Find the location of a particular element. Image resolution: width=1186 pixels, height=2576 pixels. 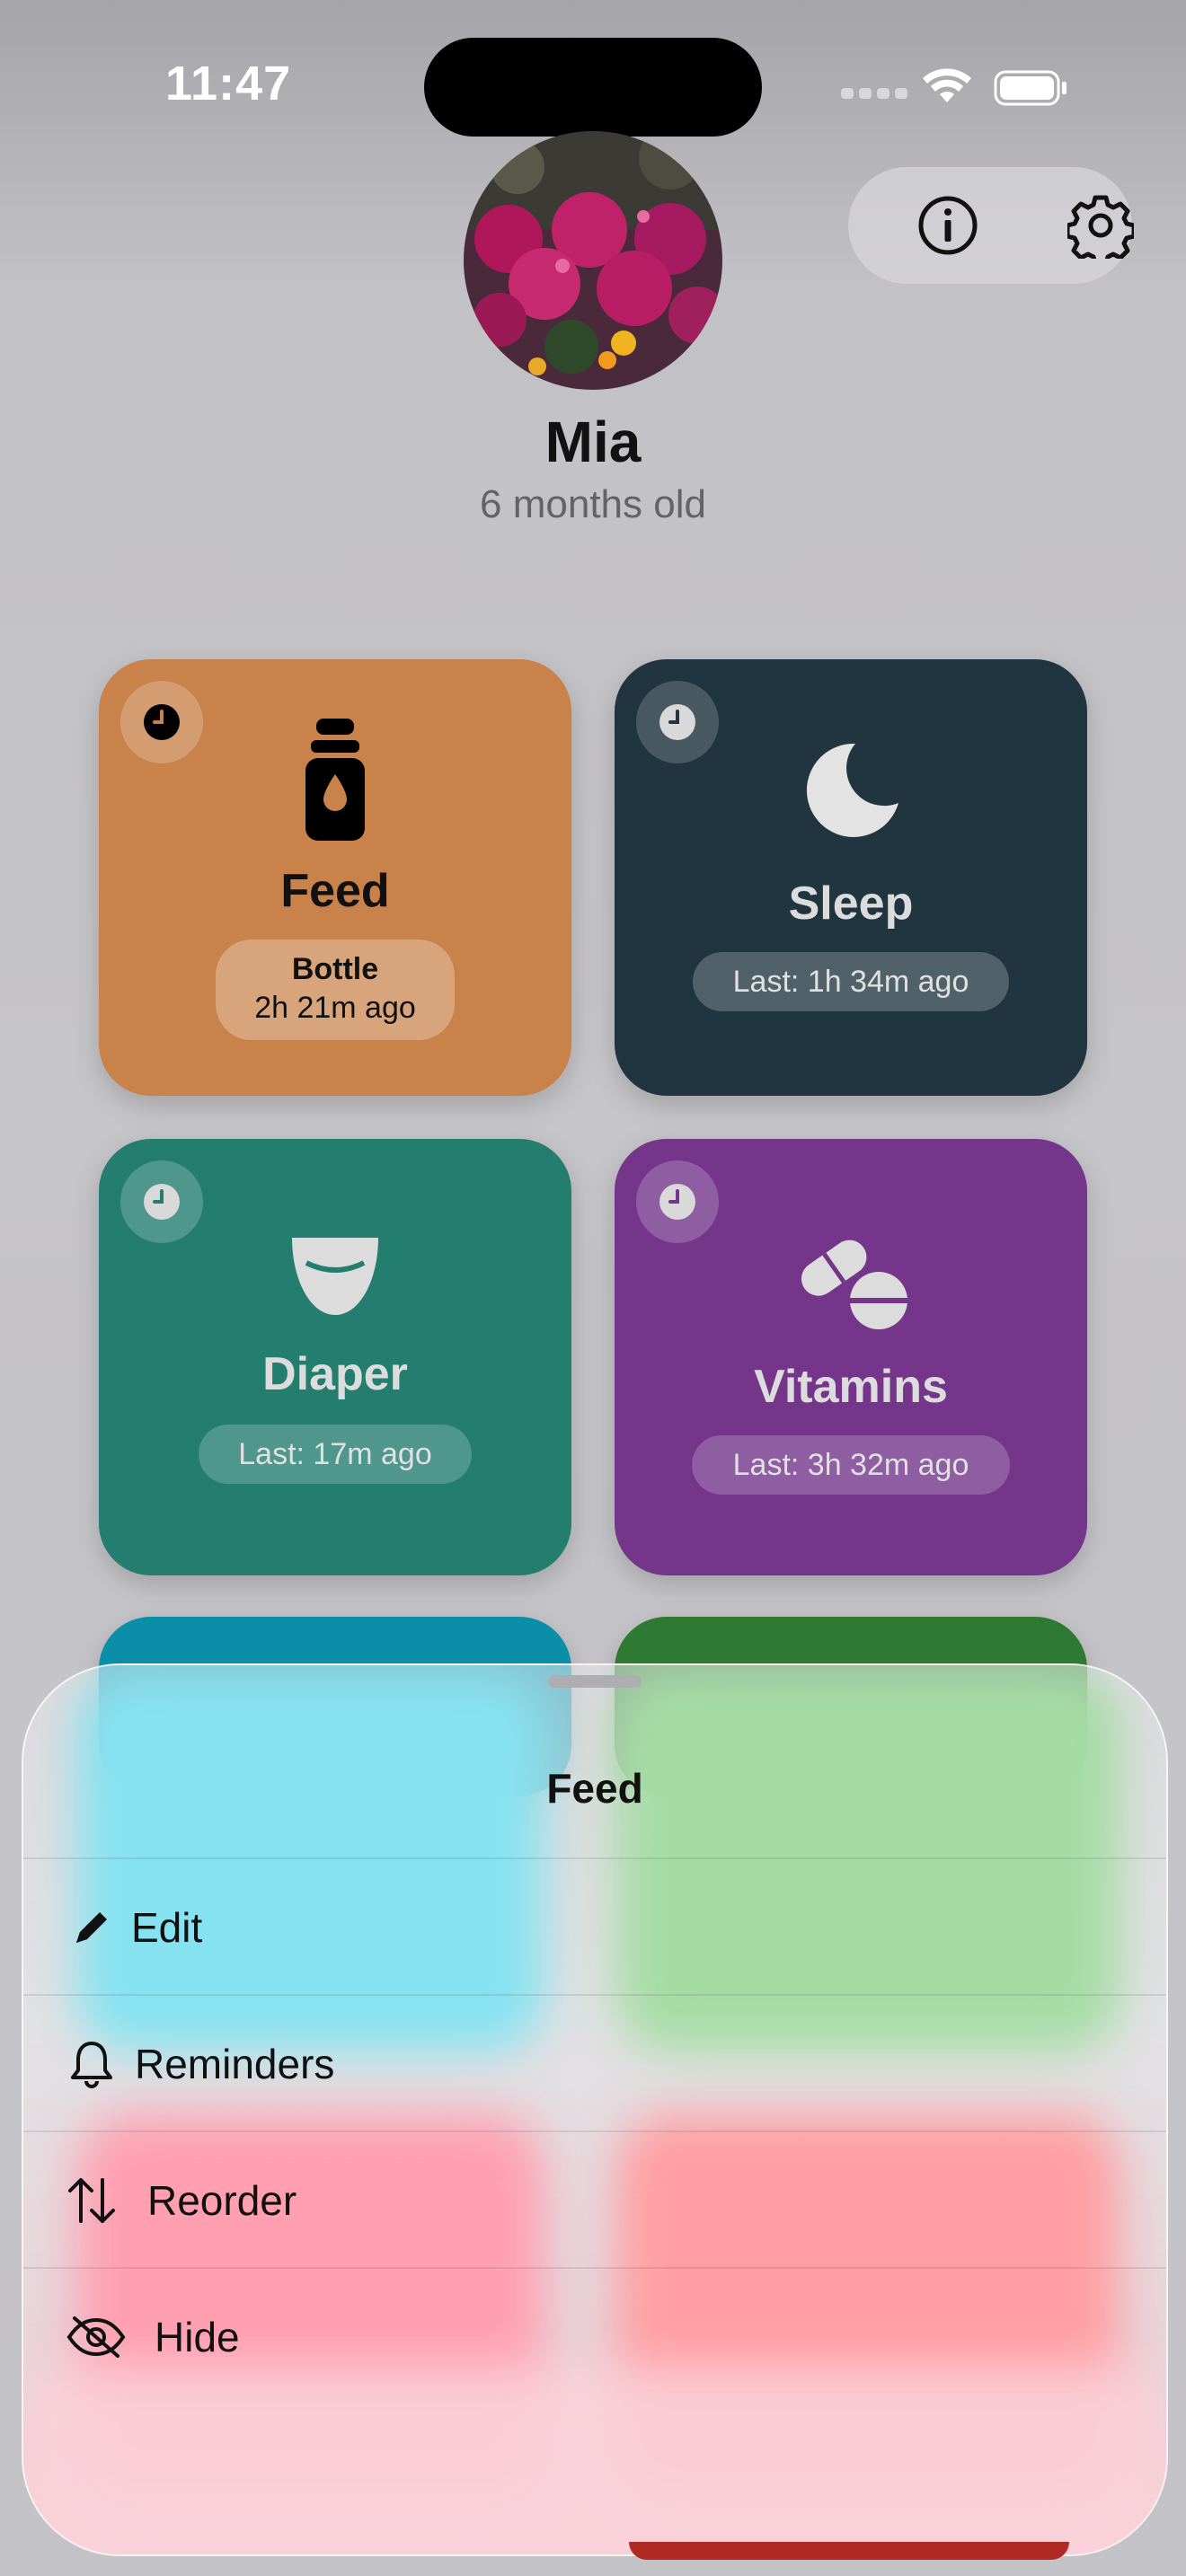

pills-icon is located at coordinates (851, 1280).